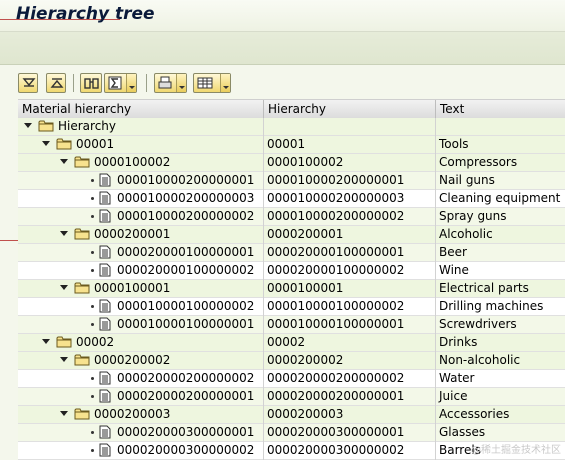  I want to click on leaf-label: 000010000200000003, so click(186, 198).